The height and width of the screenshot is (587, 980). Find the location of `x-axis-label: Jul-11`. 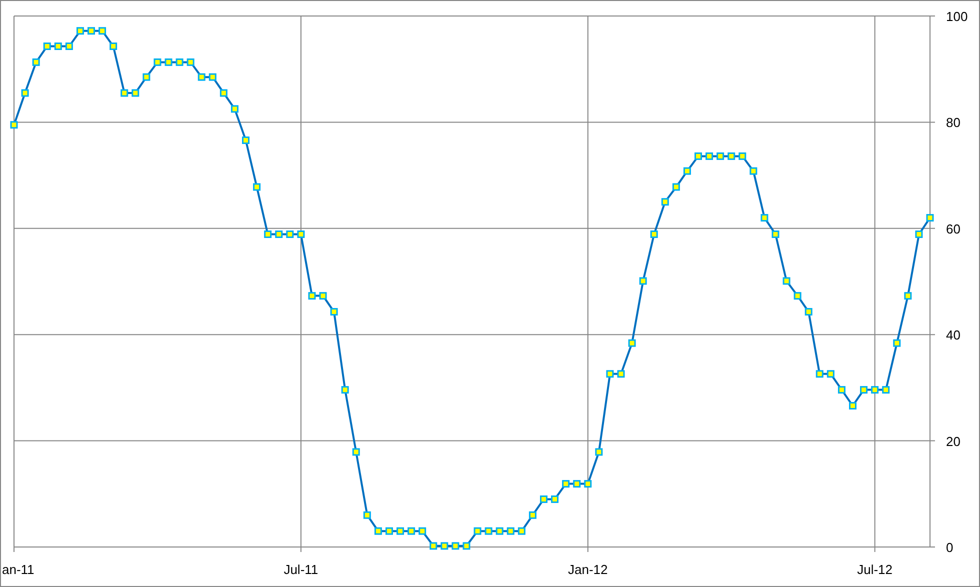

x-axis-label: Jul-11 is located at coordinates (301, 569).